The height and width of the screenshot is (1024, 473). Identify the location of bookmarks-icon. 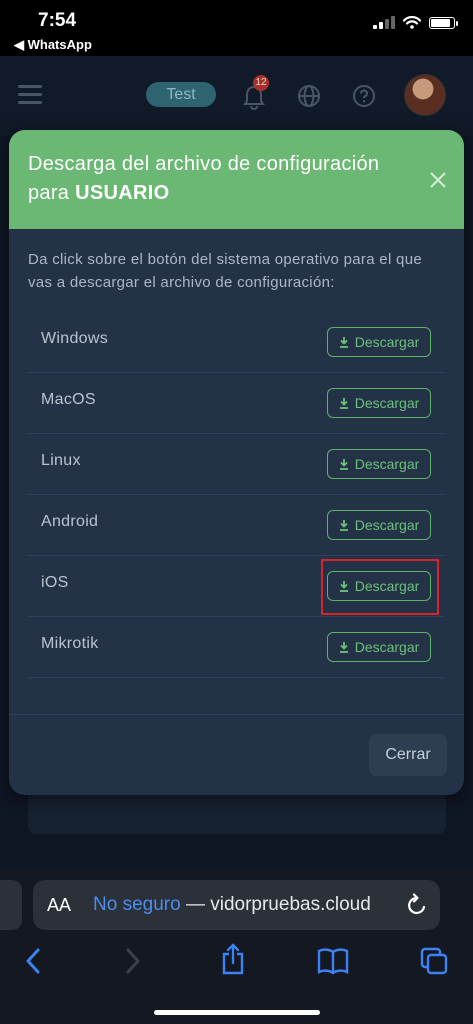
(333, 961).